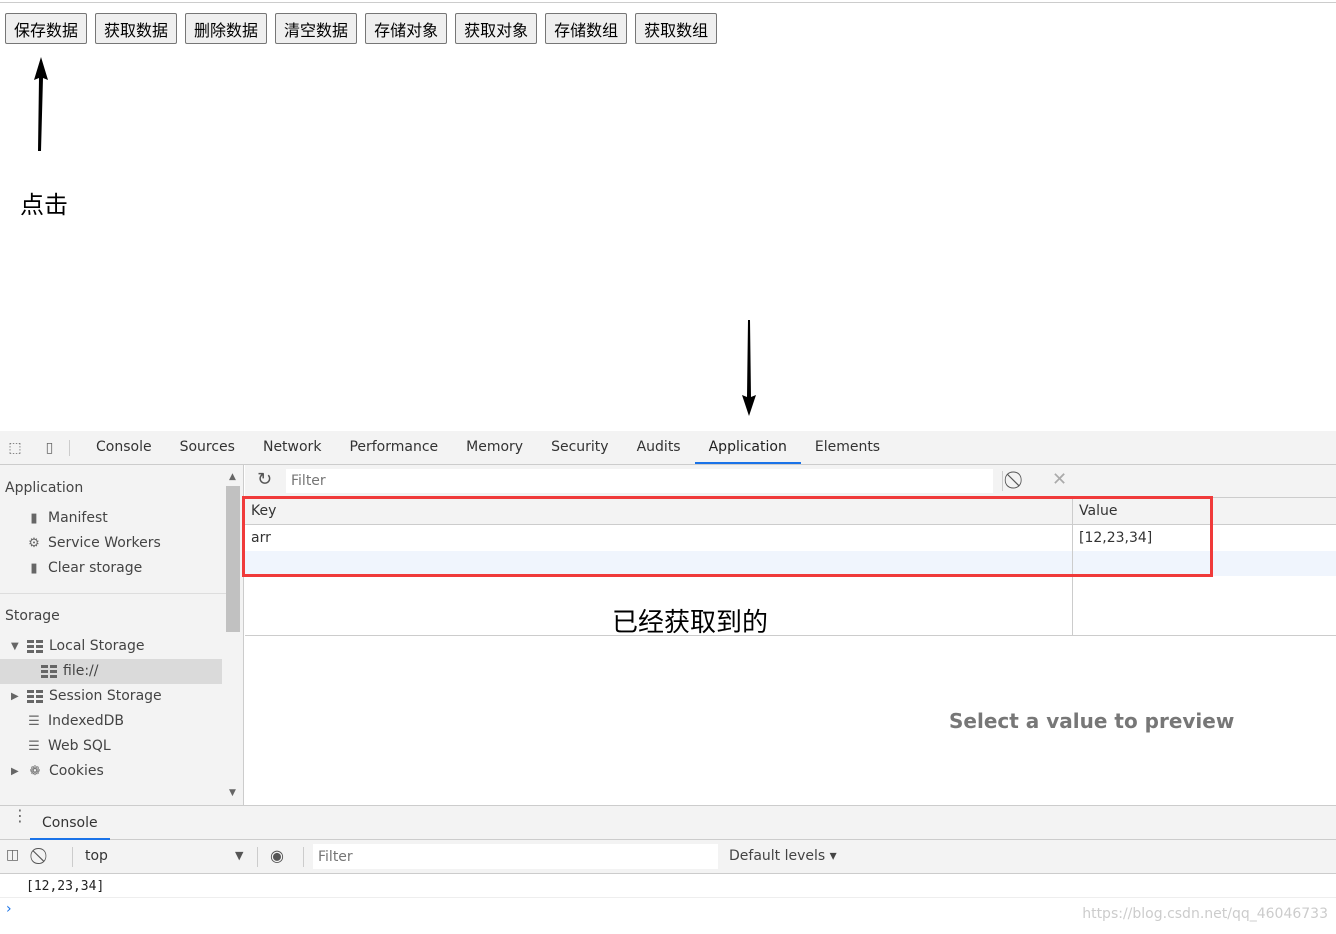  I want to click on tab-console: Console, so click(124, 447).